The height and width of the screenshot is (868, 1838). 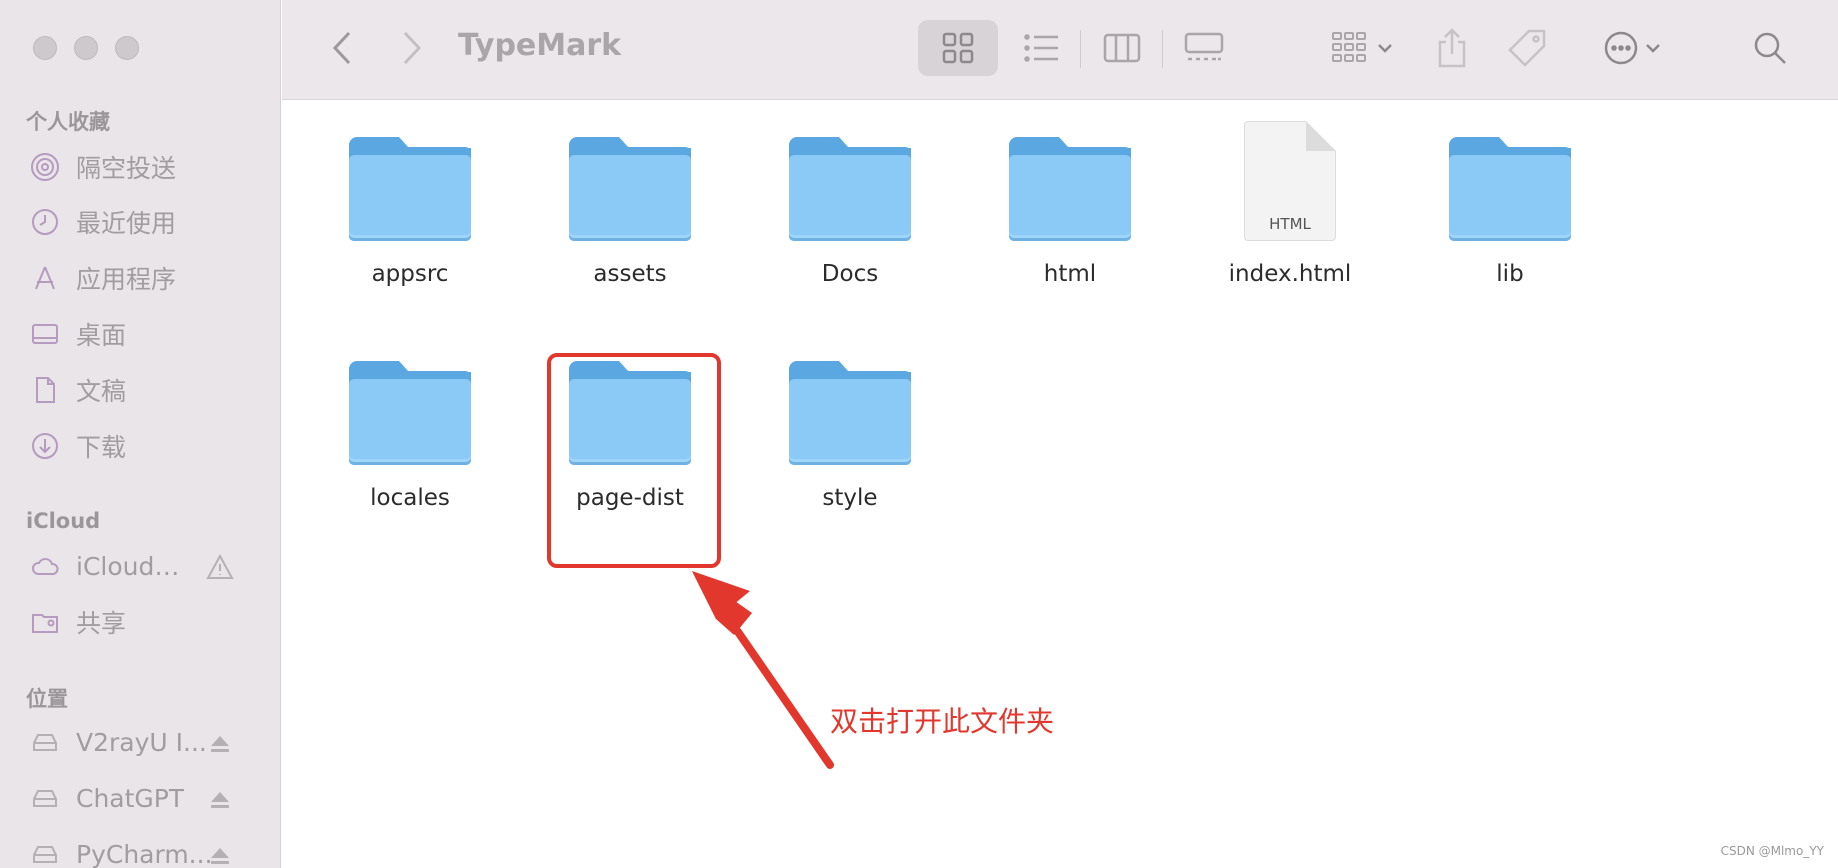 What do you see at coordinates (130, 798) in the screenshot?
I see `sidebar-item-label: ChatGPT` at bounding box center [130, 798].